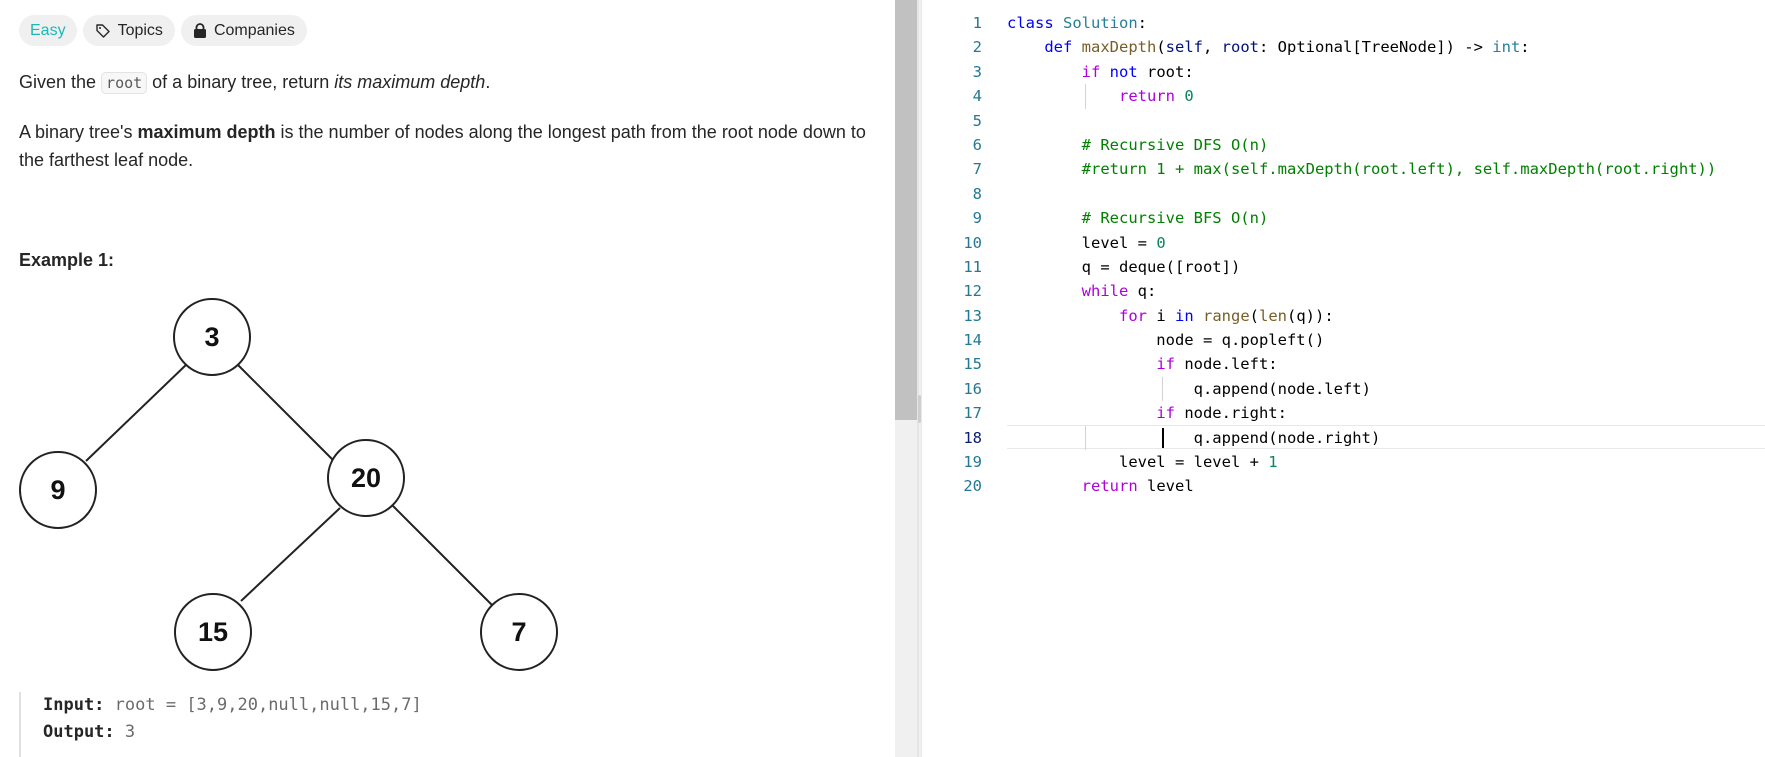 The width and height of the screenshot is (1765, 757). I want to click on code-line: for i in range(len(q)):, so click(1226, 315).